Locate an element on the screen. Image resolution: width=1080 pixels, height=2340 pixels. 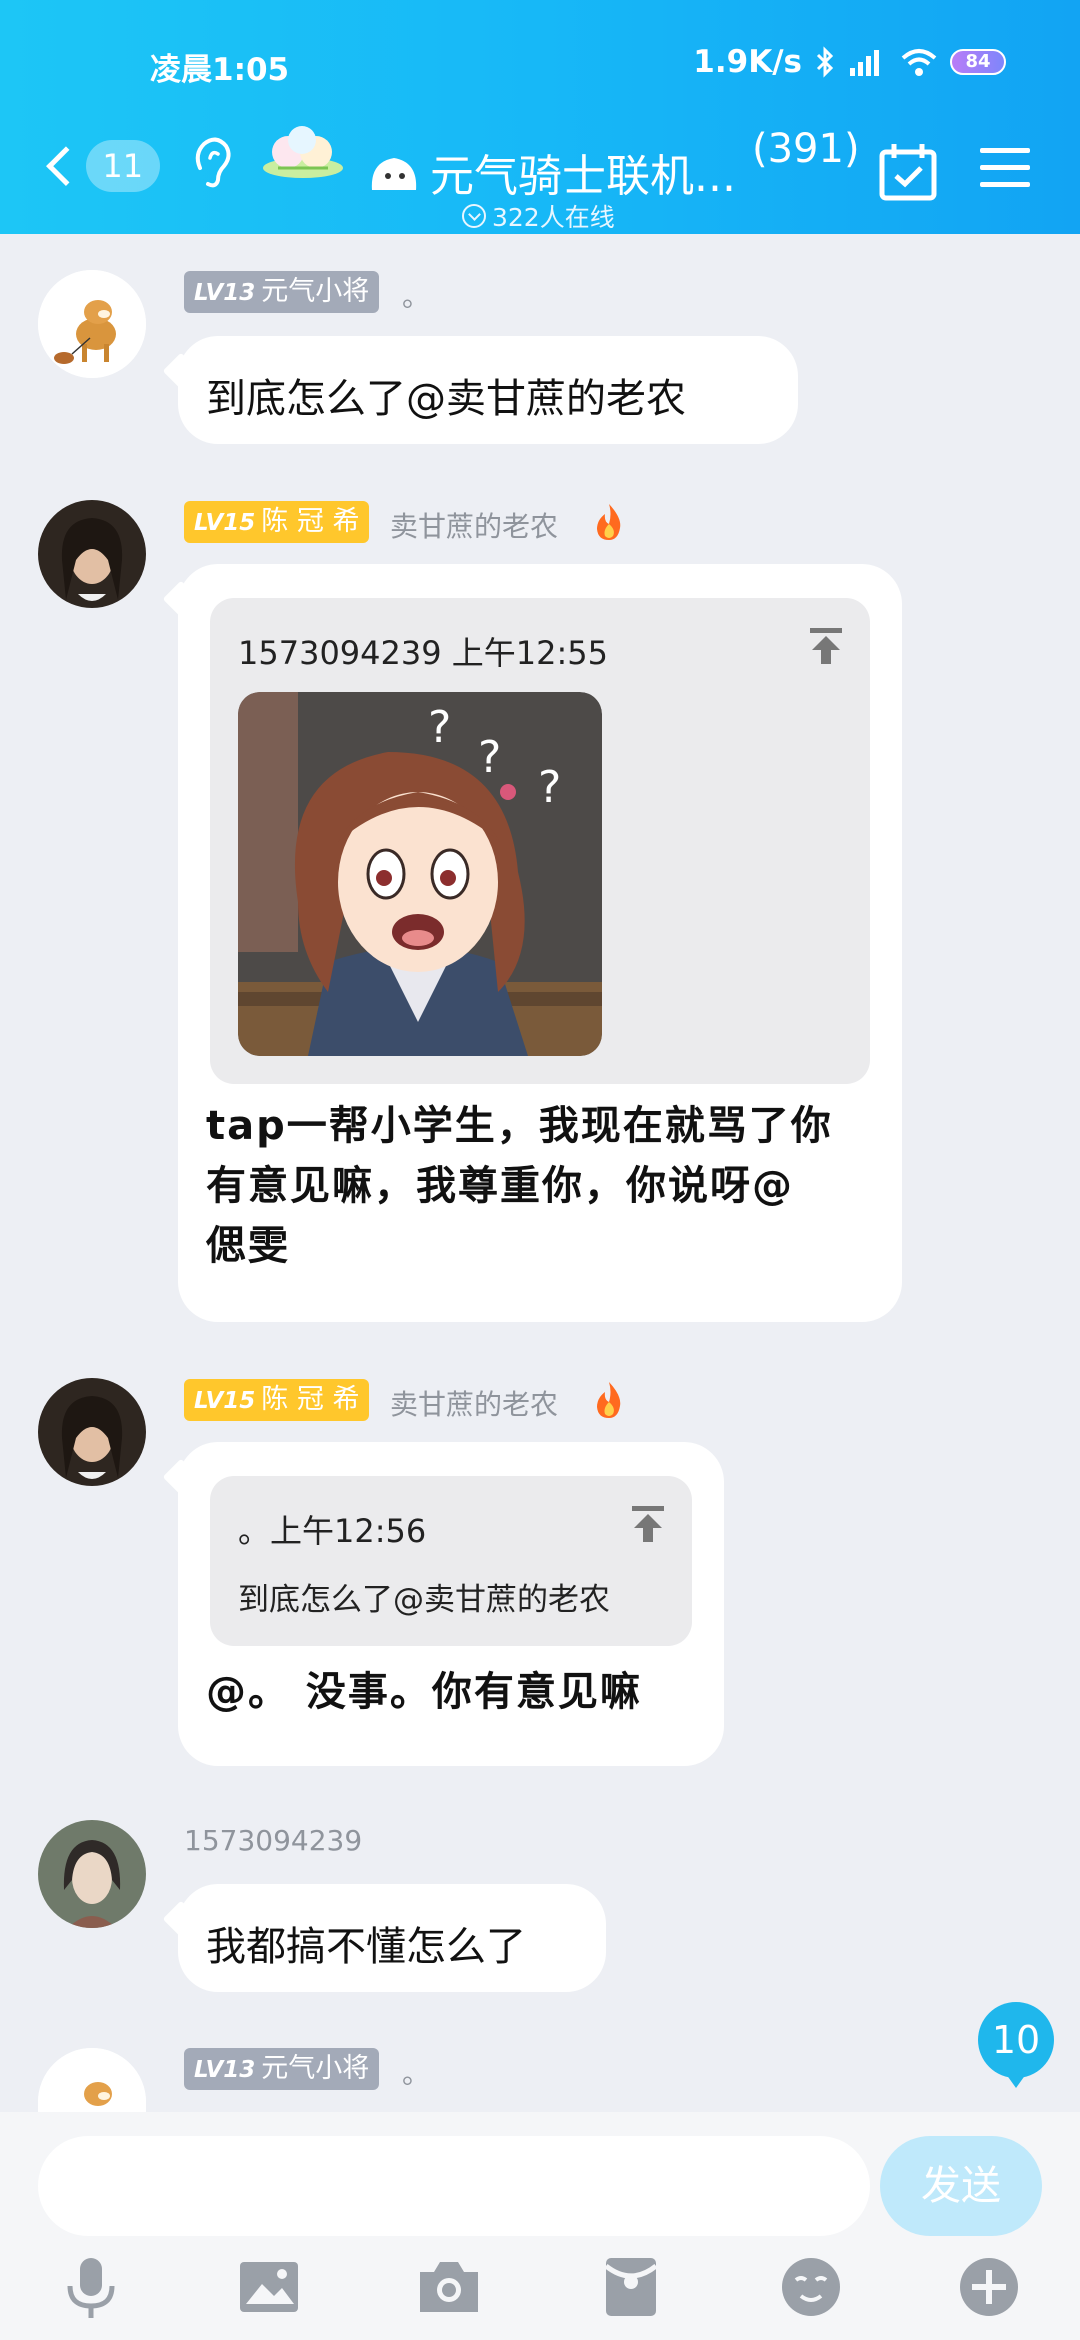
message-bubble: 到底怎么了@卖甘蔗的老农 is located at coordinates (480, 390).